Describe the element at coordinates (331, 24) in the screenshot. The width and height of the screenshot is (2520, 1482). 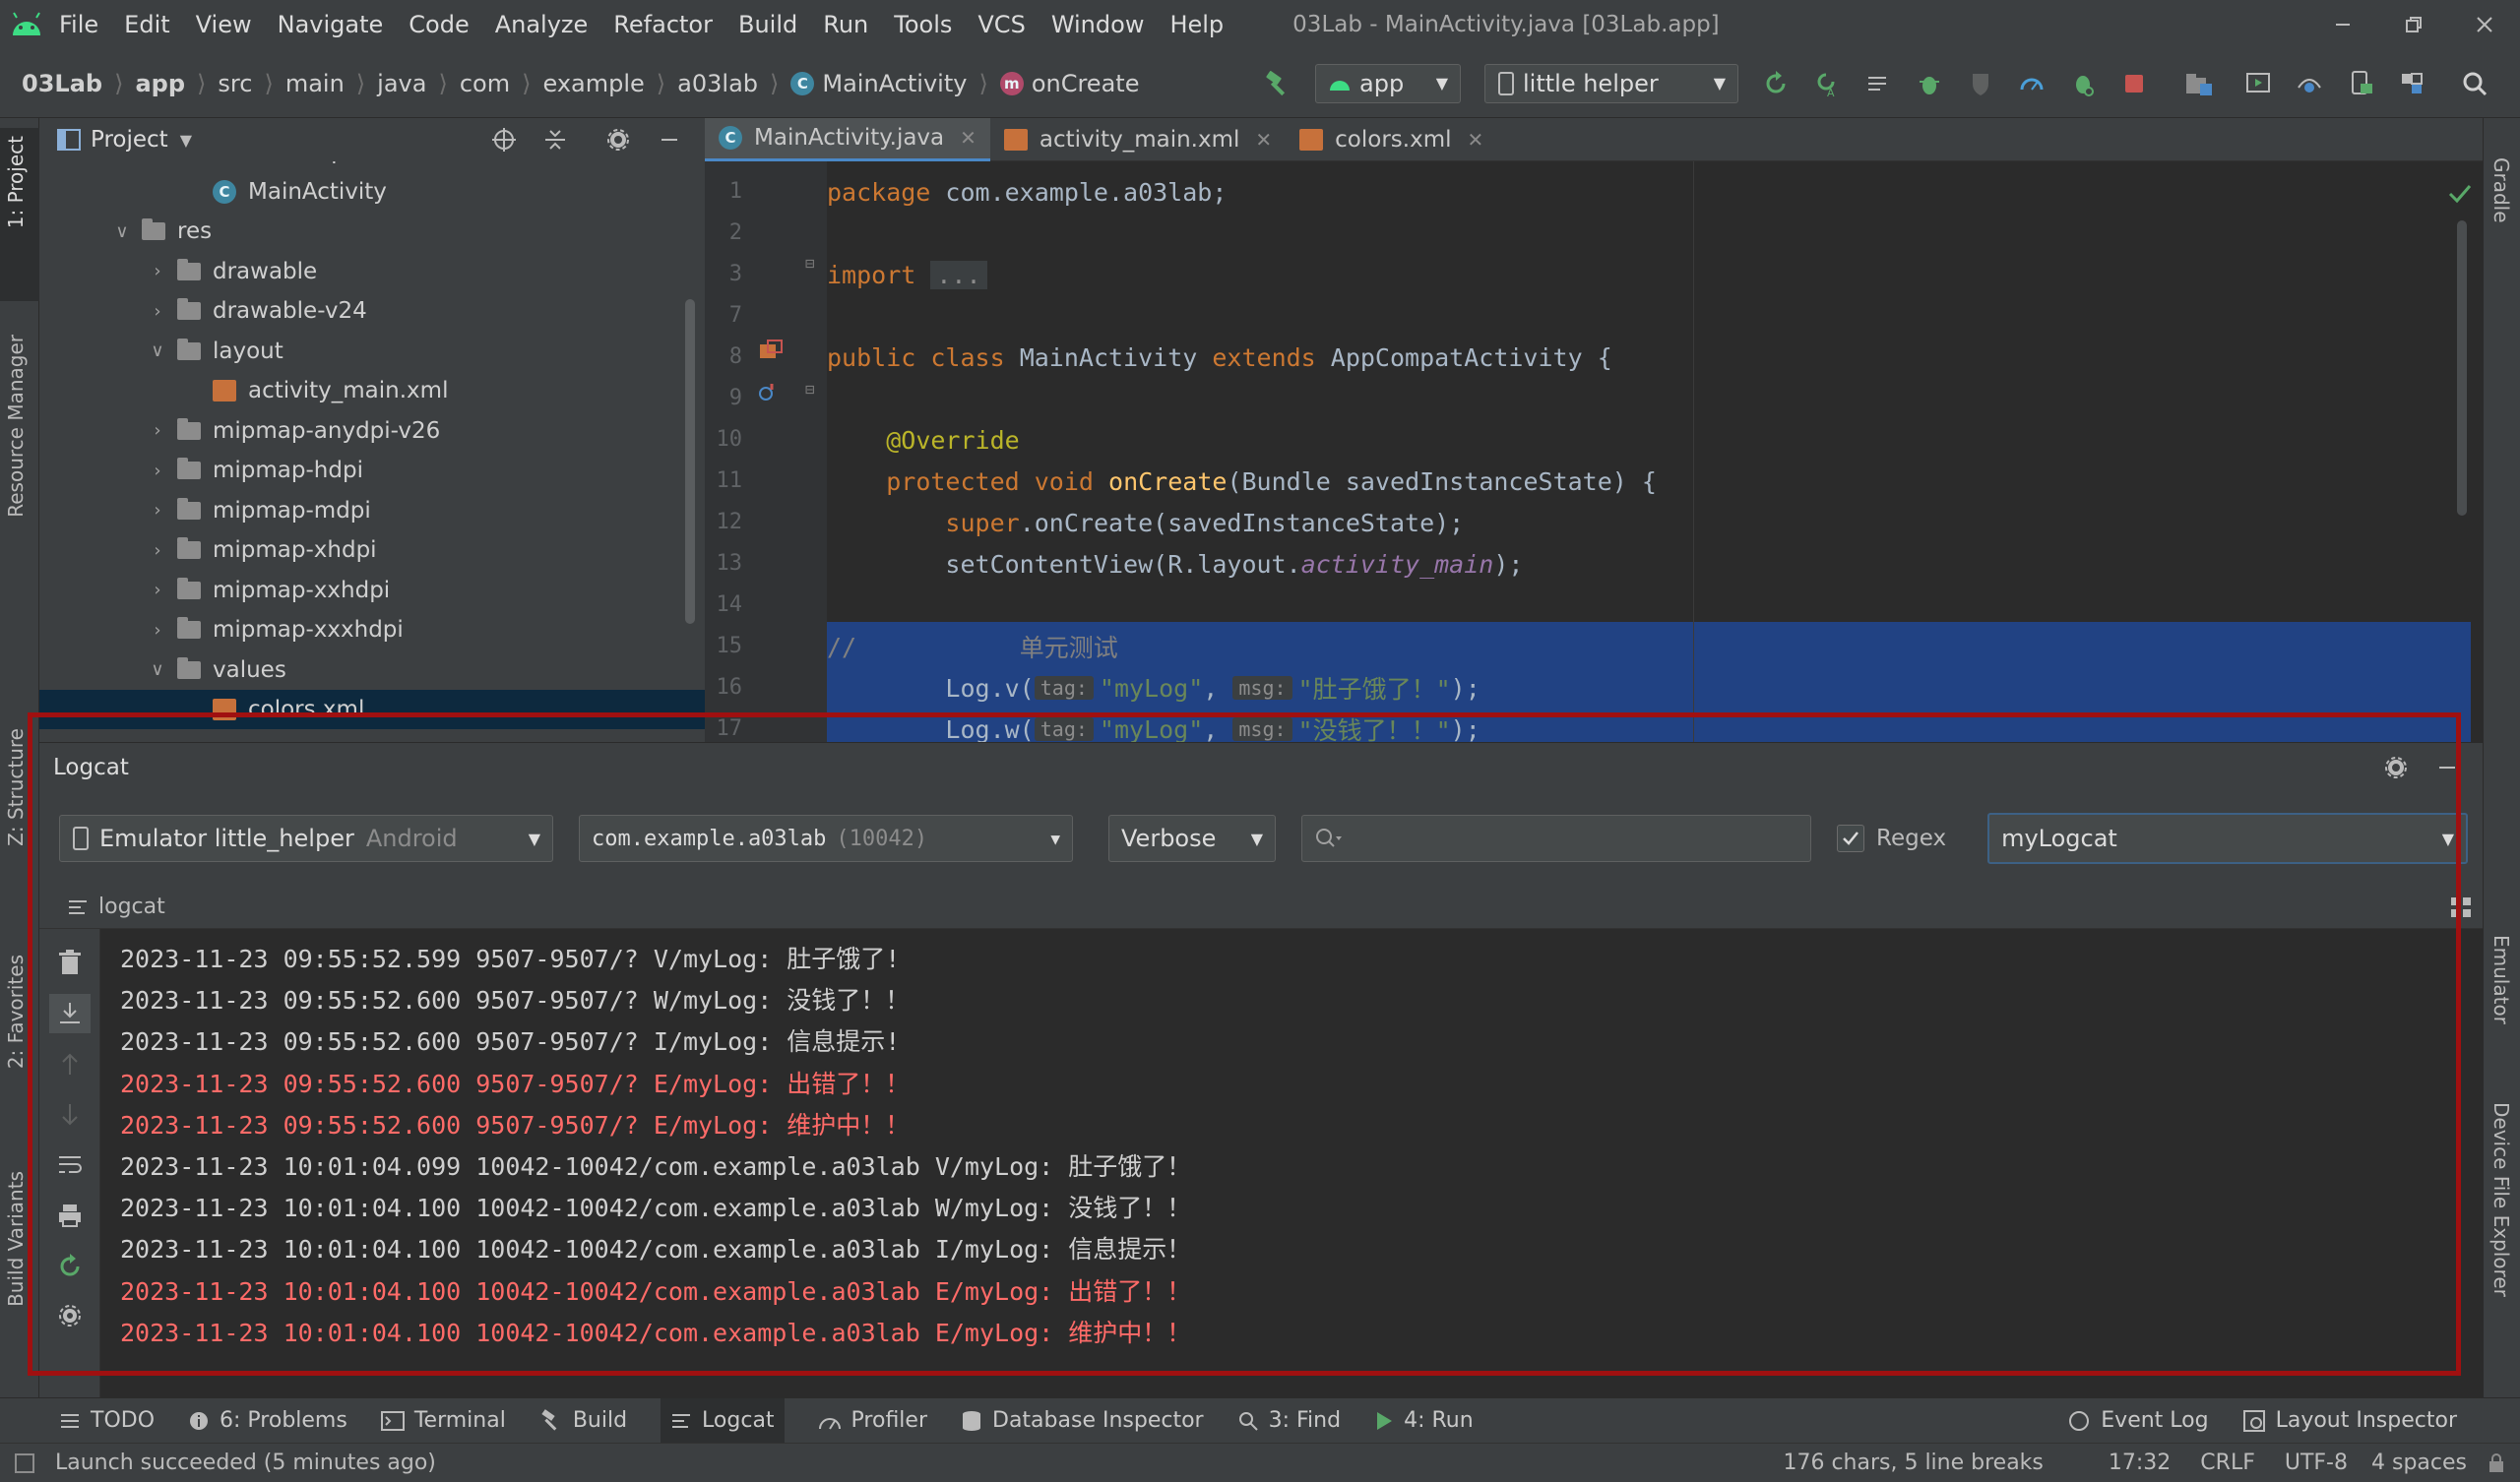
I see `menu-navigate: Navigate` at that location.